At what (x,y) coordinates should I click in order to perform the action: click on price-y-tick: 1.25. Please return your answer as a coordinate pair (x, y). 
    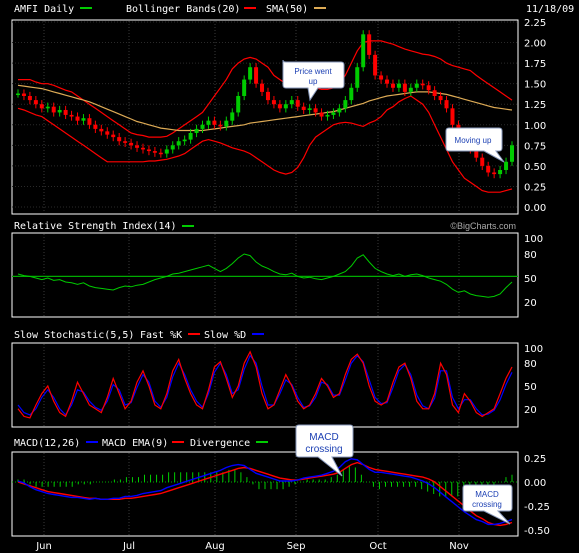
    Looking at the image, I should click on (535, 105).